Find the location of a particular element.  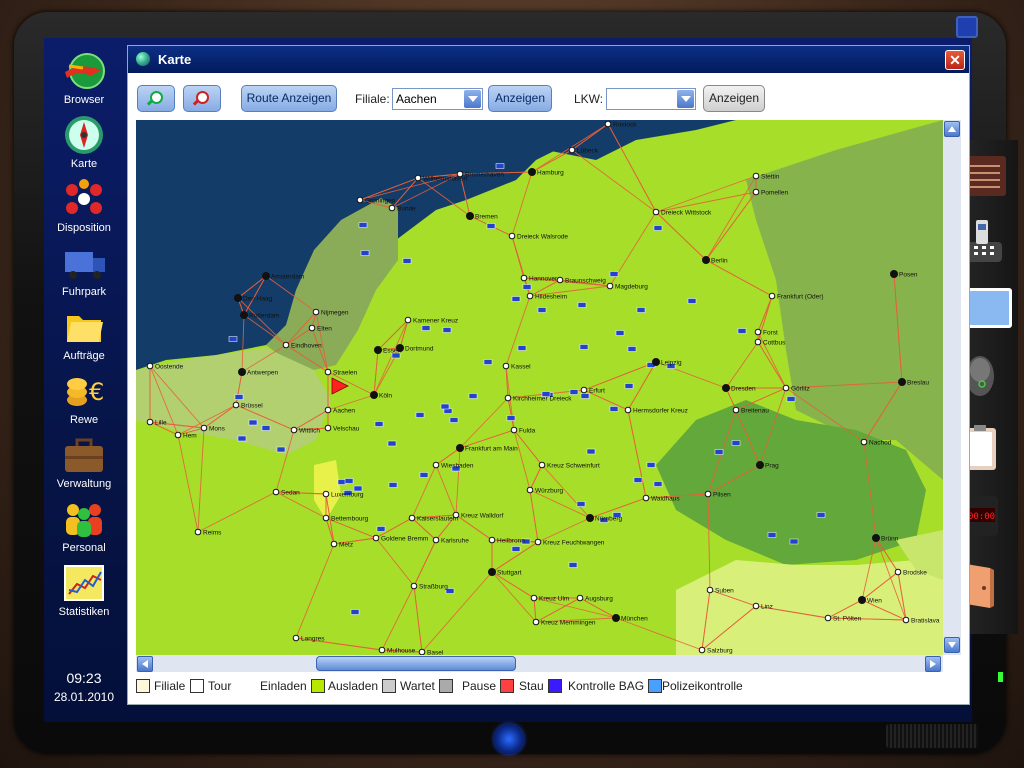

sidebar-item-karte: Karte is located at coordinates (84, 145).